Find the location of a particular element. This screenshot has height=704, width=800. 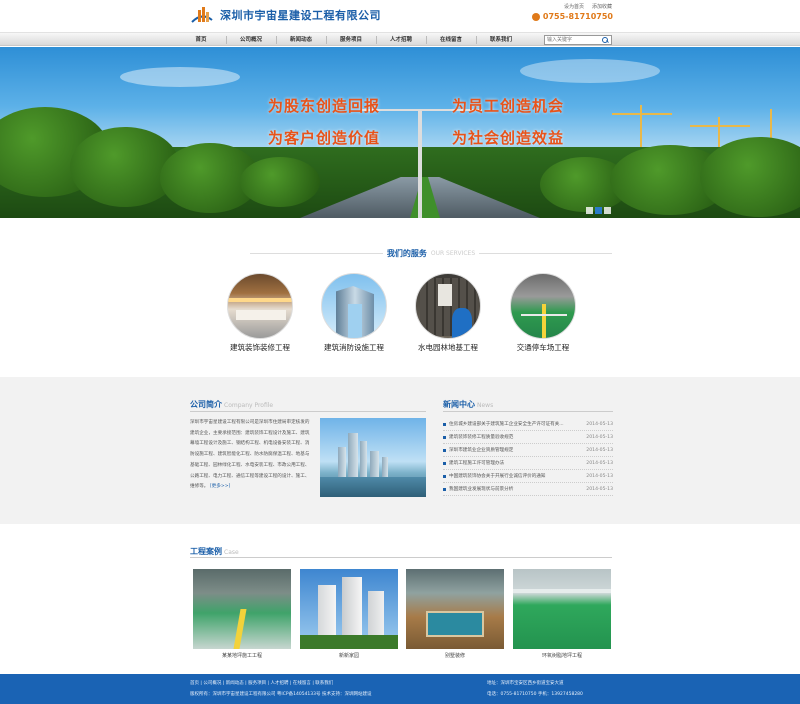

news-item-title: 建筑工程施工许可管理办法 is located at coordinates (476, 463).